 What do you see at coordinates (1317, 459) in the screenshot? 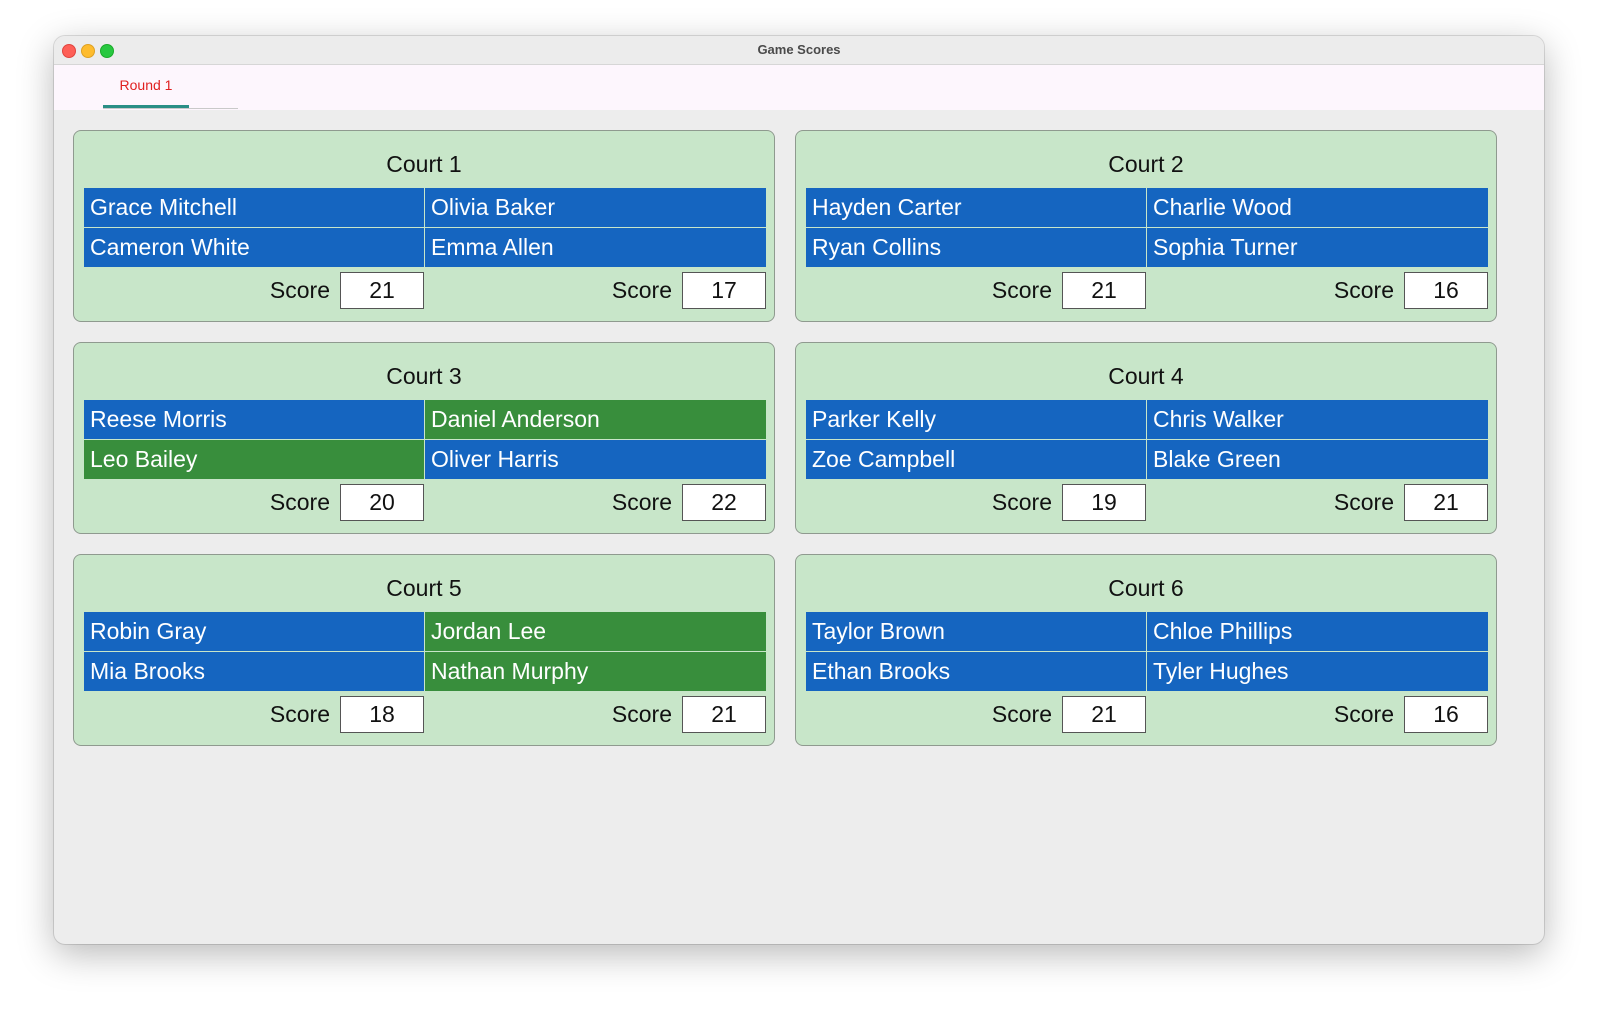
I see `player-cell: Blake Green` at bounding box center [1317, 459].